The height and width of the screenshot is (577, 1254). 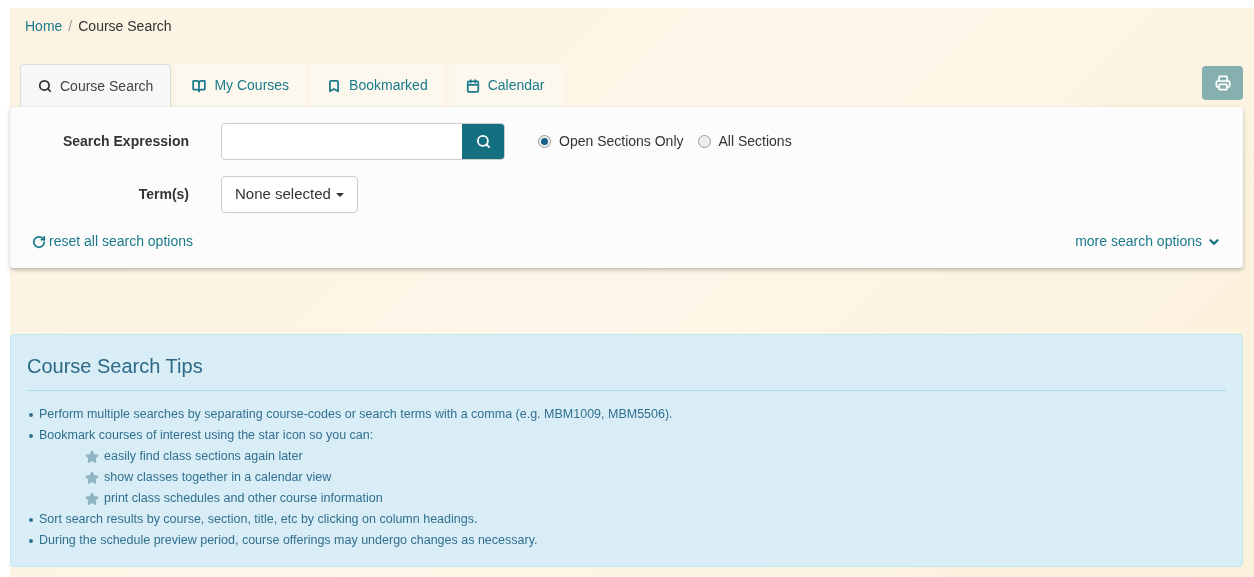 I want to click on breadcrumb-current: Course Search, so click(x=125, y=26).